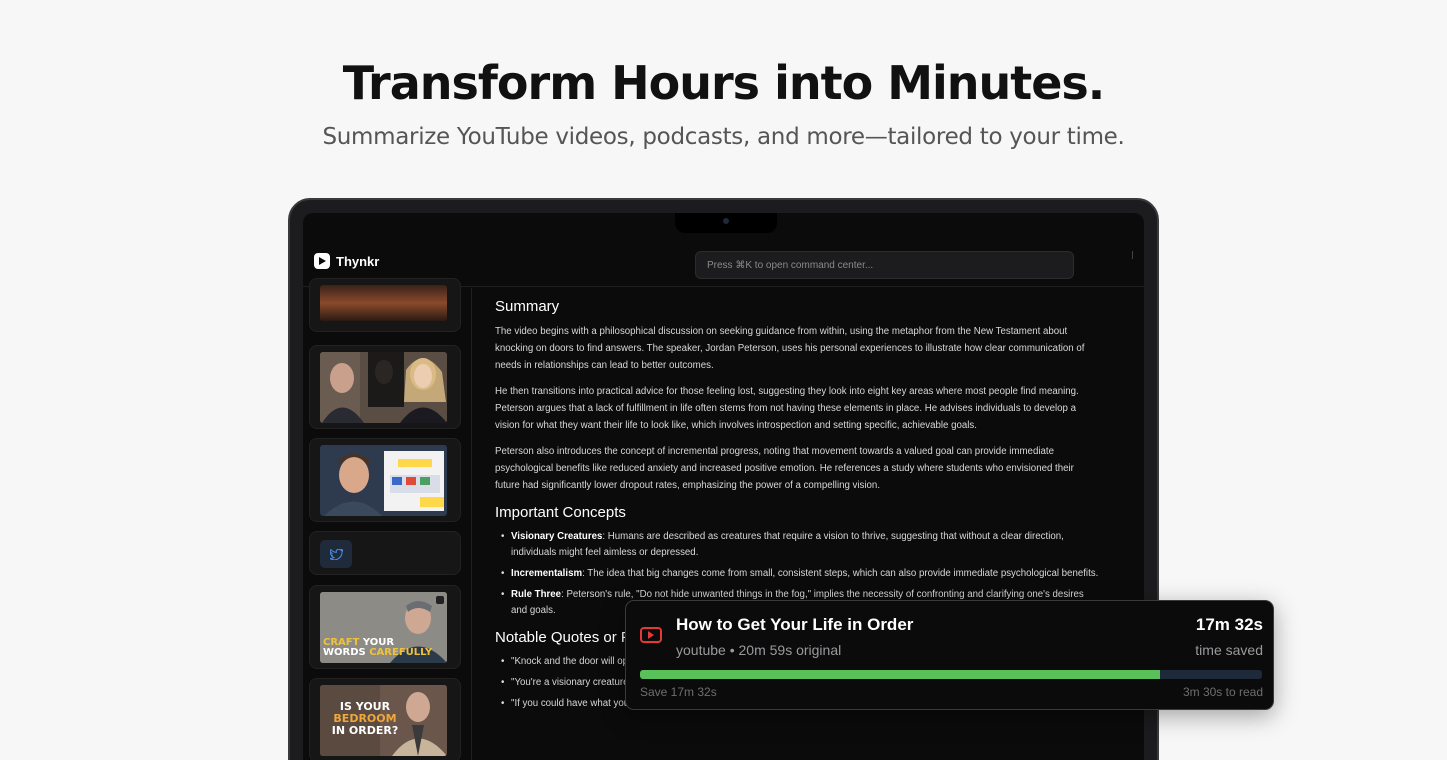  I want to click on hero-title: Transform Hours into Minutes., so click(724, 83).